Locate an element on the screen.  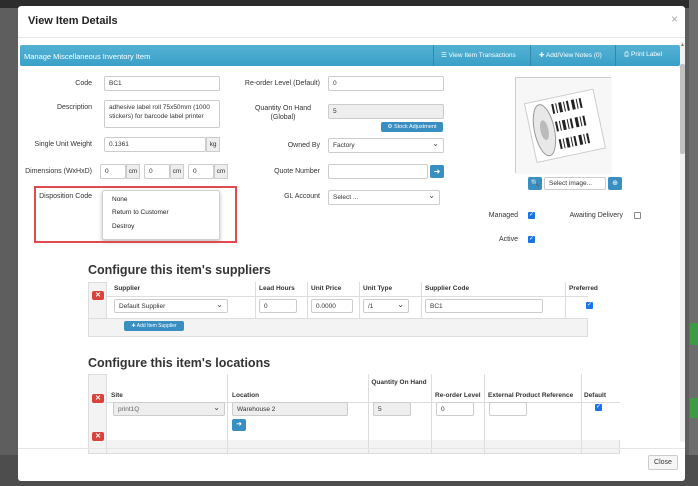
remove-supplier-button: ✕ is located at coordinates (98, 295).